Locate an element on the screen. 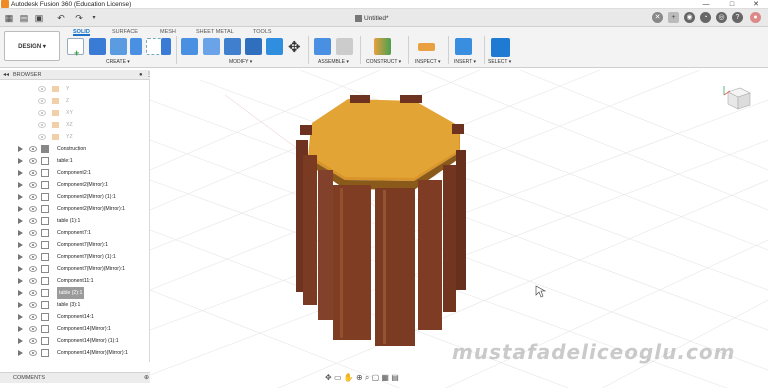 The width and height of the screenshot is (768, 388). grid-settings-icon: ▦ is located at coordinates (385, 377).